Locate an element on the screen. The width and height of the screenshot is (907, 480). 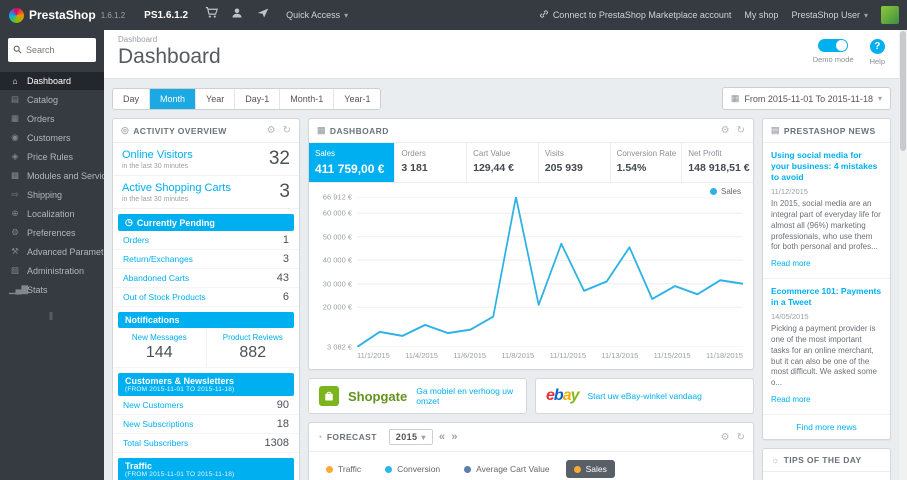
date-range-button: ▦ From 2015-11-01 To 2015-11-18 ▾ is located at coordinates (806, 98).